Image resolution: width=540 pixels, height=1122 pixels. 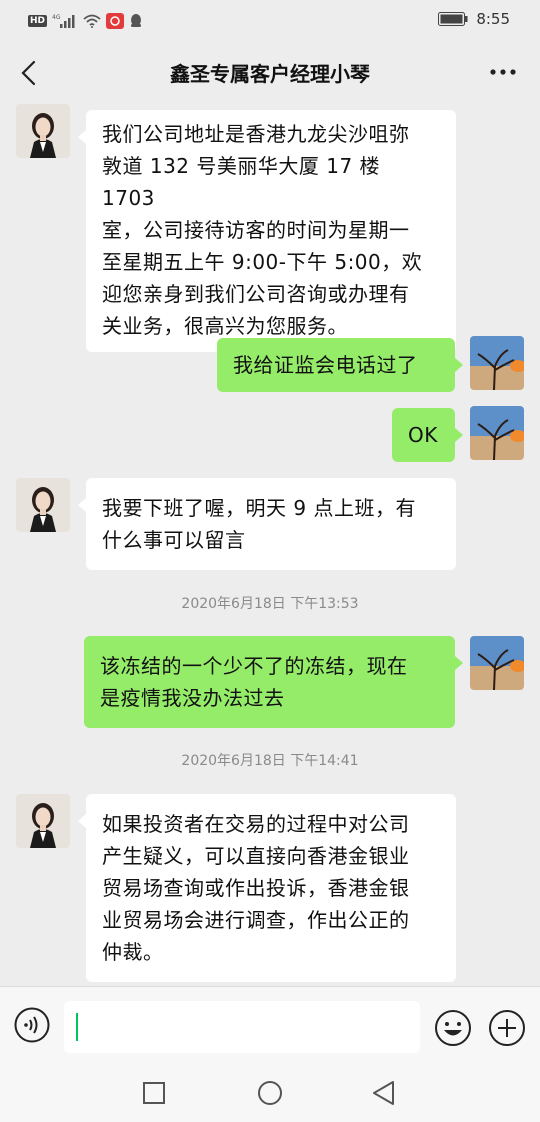 What do you see at coordinates (273, 682) in the screenshot?
I see `message-bubble-outgoing: 该冻结的一个少不了的冻结，现在 是疫情我没办法过去` at bounding box center [273, 682].